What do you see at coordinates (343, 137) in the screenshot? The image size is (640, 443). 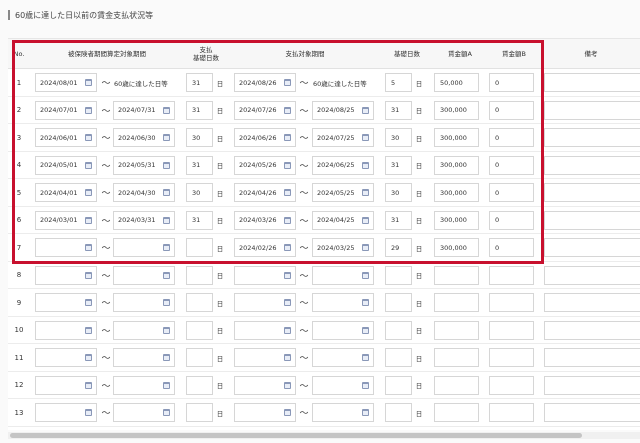 I see `pay-to-input: 2024/07/25` at bounding box center [343, 137].